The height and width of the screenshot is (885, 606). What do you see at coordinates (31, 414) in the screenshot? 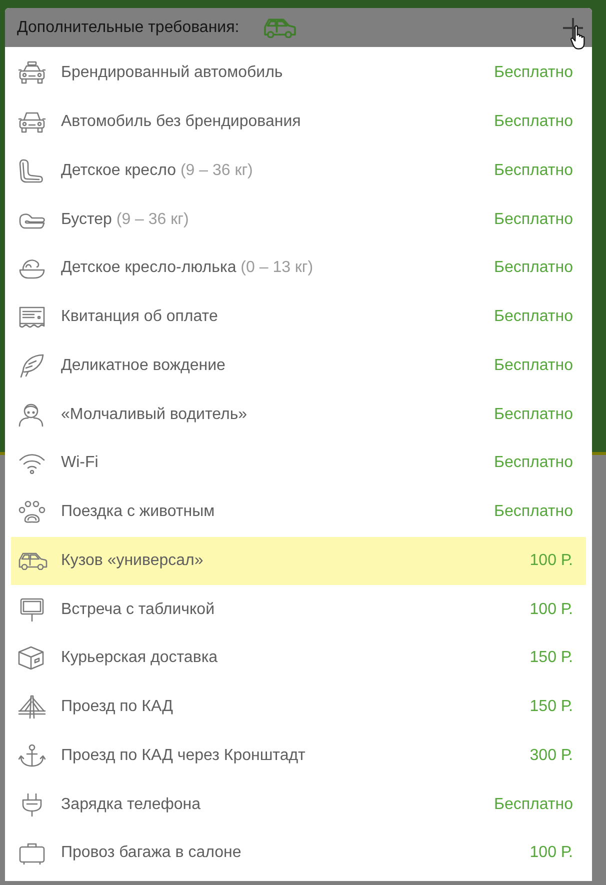
I see `person-icon` at bounding box center [31, 414].